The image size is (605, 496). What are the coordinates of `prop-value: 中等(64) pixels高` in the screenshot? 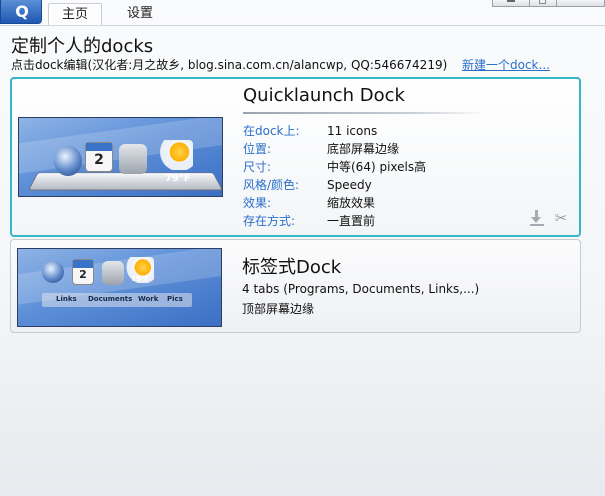 It's located at (377, 167).